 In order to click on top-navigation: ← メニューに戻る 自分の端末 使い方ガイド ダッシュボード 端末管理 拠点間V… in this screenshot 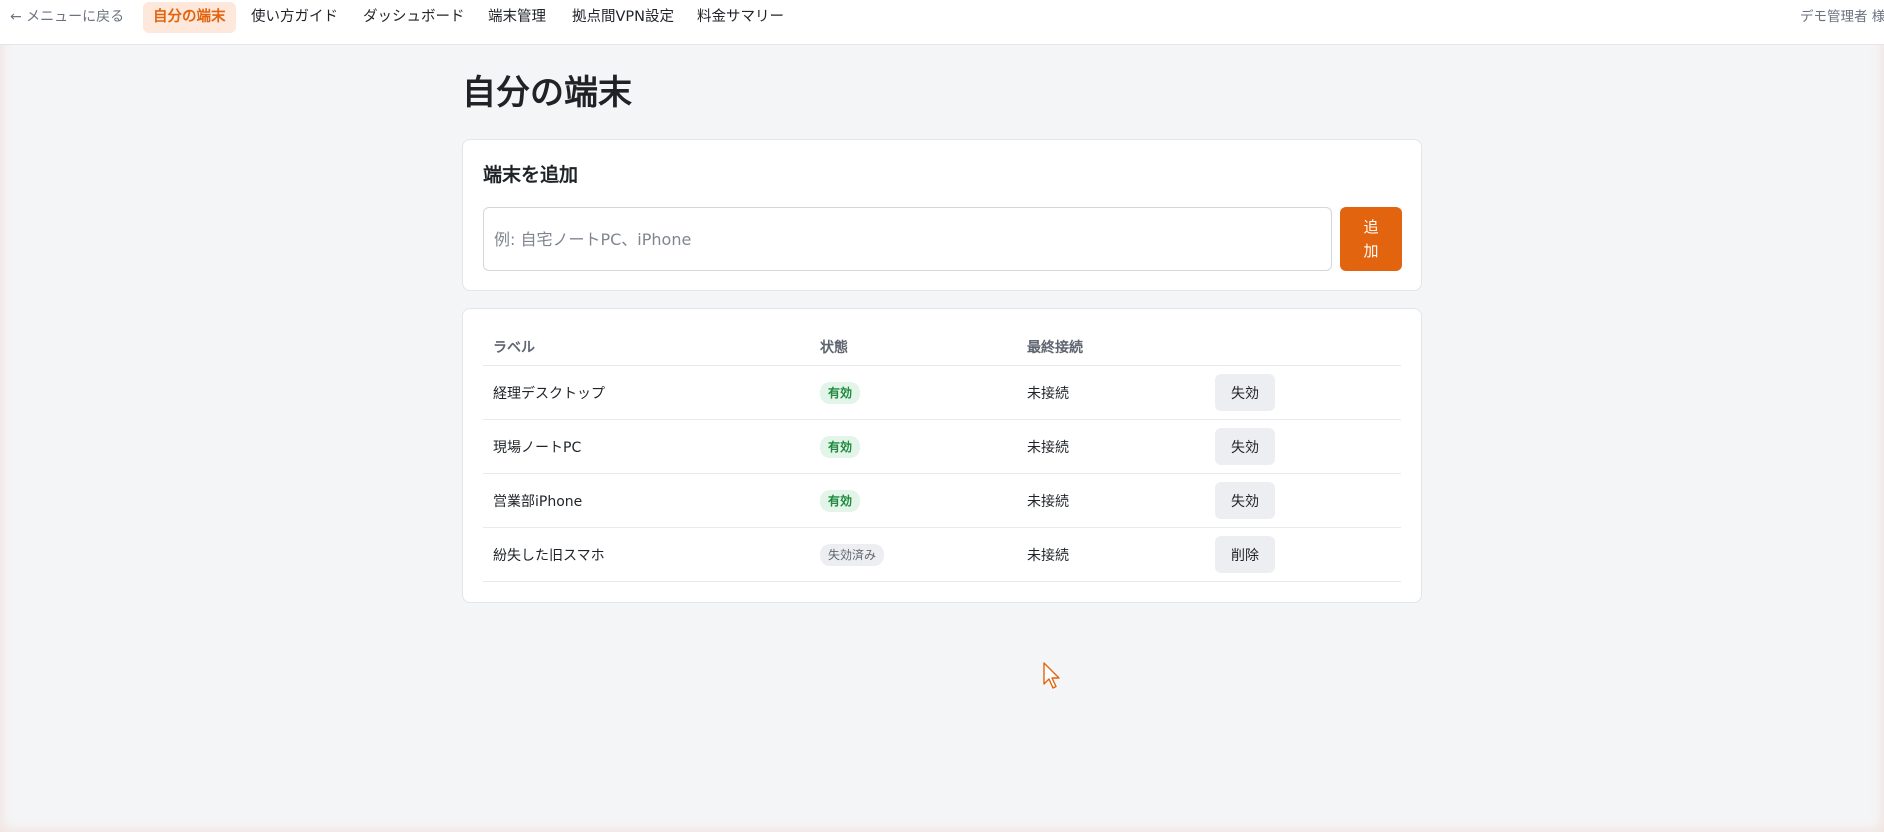, I will do `click(942, 22)`.